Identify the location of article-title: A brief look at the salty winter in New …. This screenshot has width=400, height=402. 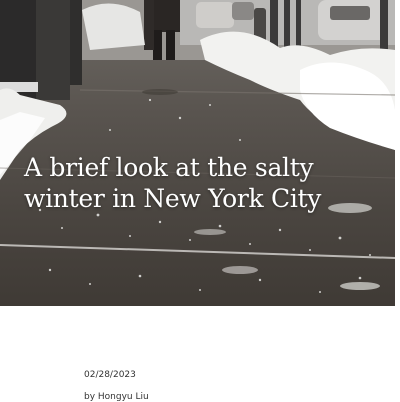
(173, 183).